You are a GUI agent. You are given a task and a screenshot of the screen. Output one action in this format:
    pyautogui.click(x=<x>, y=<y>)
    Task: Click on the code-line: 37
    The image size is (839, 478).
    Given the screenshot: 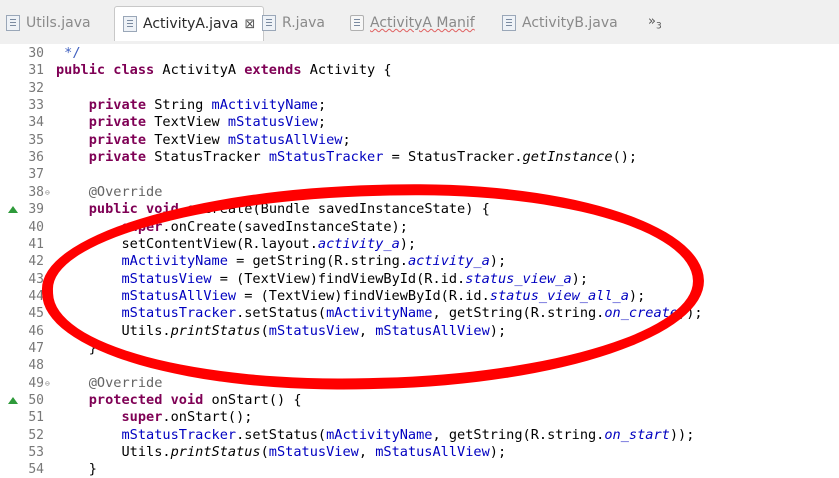 What is the action you would take?
    pyautogui.click(x=419, y=174)
    